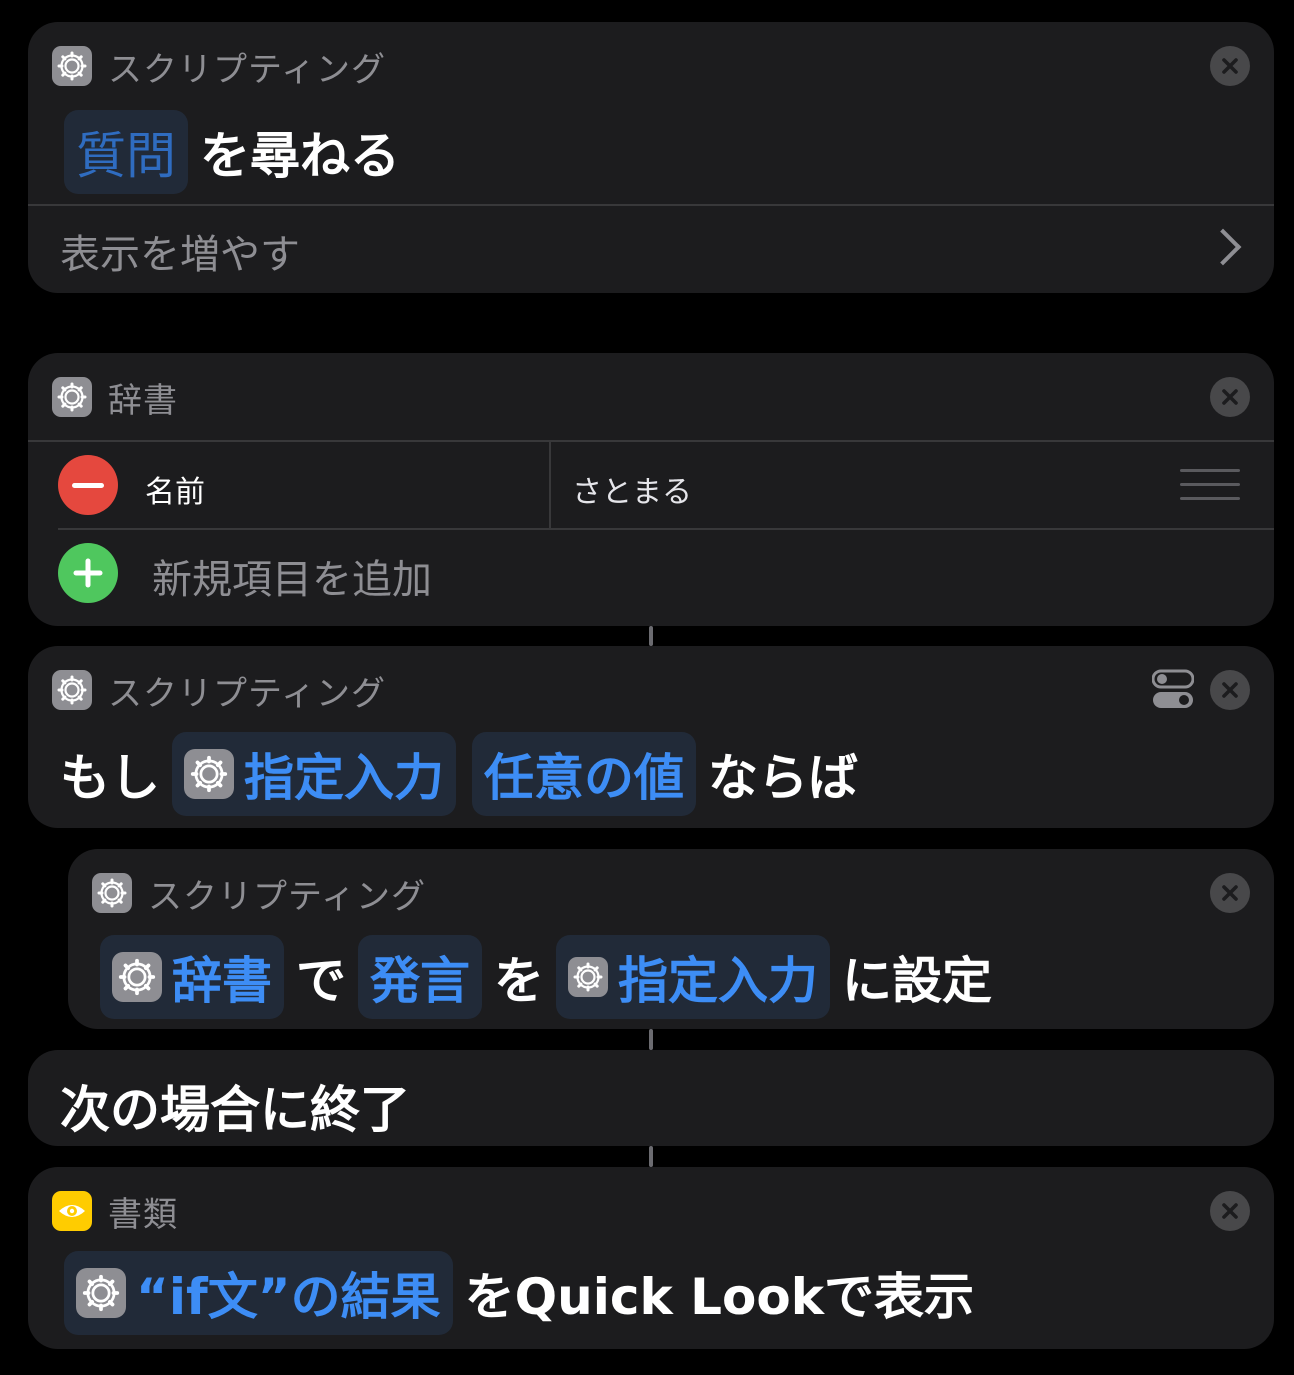 This screenshot has height=1375, width=1294. What do you see at coordinates (917, 981) in the screenshot?
I see `set-suffix: に設定` at bounding box center [917, 981].